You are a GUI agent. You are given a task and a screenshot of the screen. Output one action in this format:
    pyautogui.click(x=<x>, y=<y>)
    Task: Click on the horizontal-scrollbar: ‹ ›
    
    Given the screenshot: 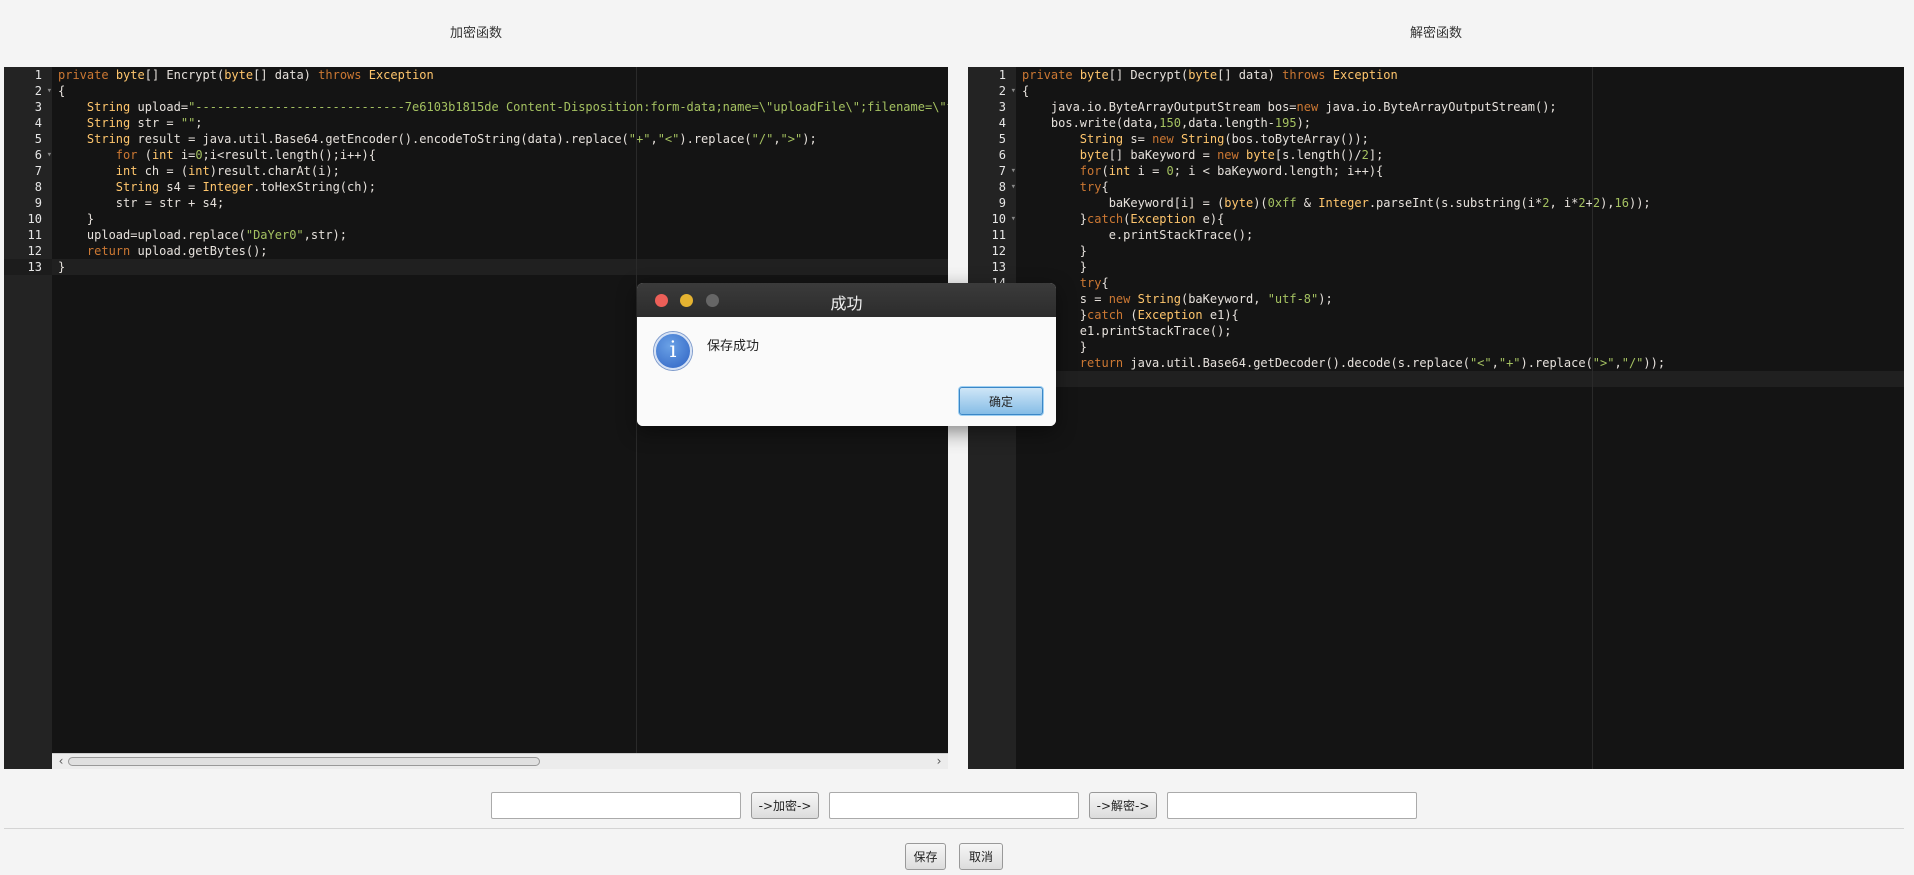 What is the action you would take?
    pyautogui.click(x=500, y=761)
    